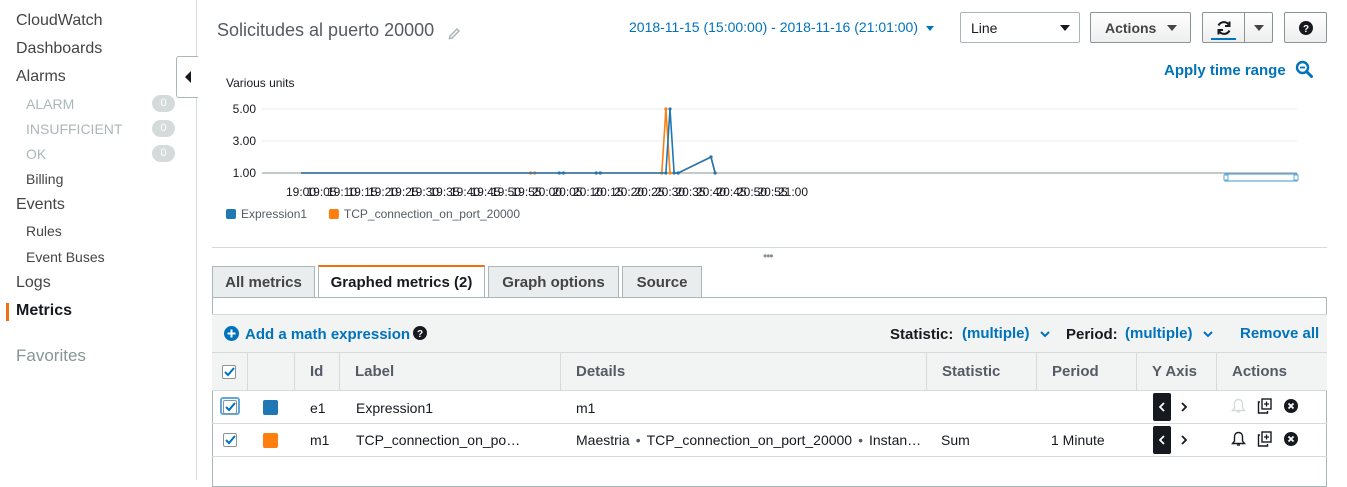 The height and width of the screenshot is (487, 1347). What do you see at coordinates (1296, 177) in the screenshot?
I see `brush-handle-right` at bounding box center [1296, 177].